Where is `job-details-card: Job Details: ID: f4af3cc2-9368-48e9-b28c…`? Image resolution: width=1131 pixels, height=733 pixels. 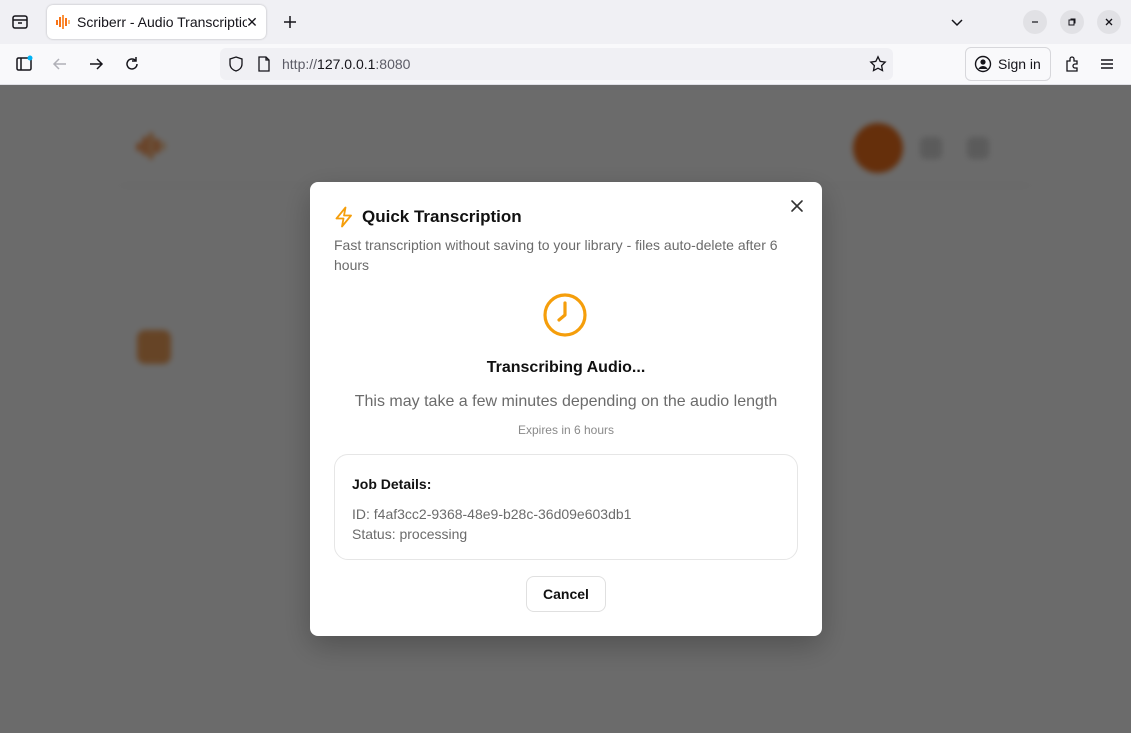 job-details-card: Job Details: ID: f4af3cc2-9368-48e9-b28c… is located at coordinates (566, 507).